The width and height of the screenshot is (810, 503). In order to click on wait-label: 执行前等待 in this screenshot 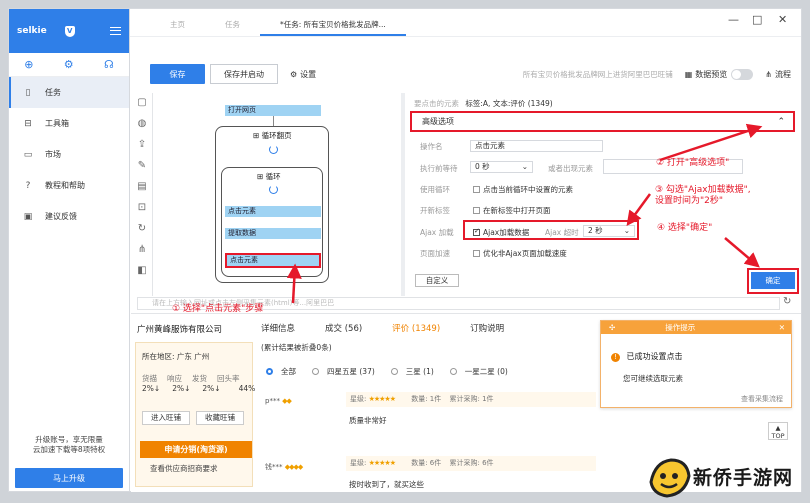, I will do `click(439, 168)`.